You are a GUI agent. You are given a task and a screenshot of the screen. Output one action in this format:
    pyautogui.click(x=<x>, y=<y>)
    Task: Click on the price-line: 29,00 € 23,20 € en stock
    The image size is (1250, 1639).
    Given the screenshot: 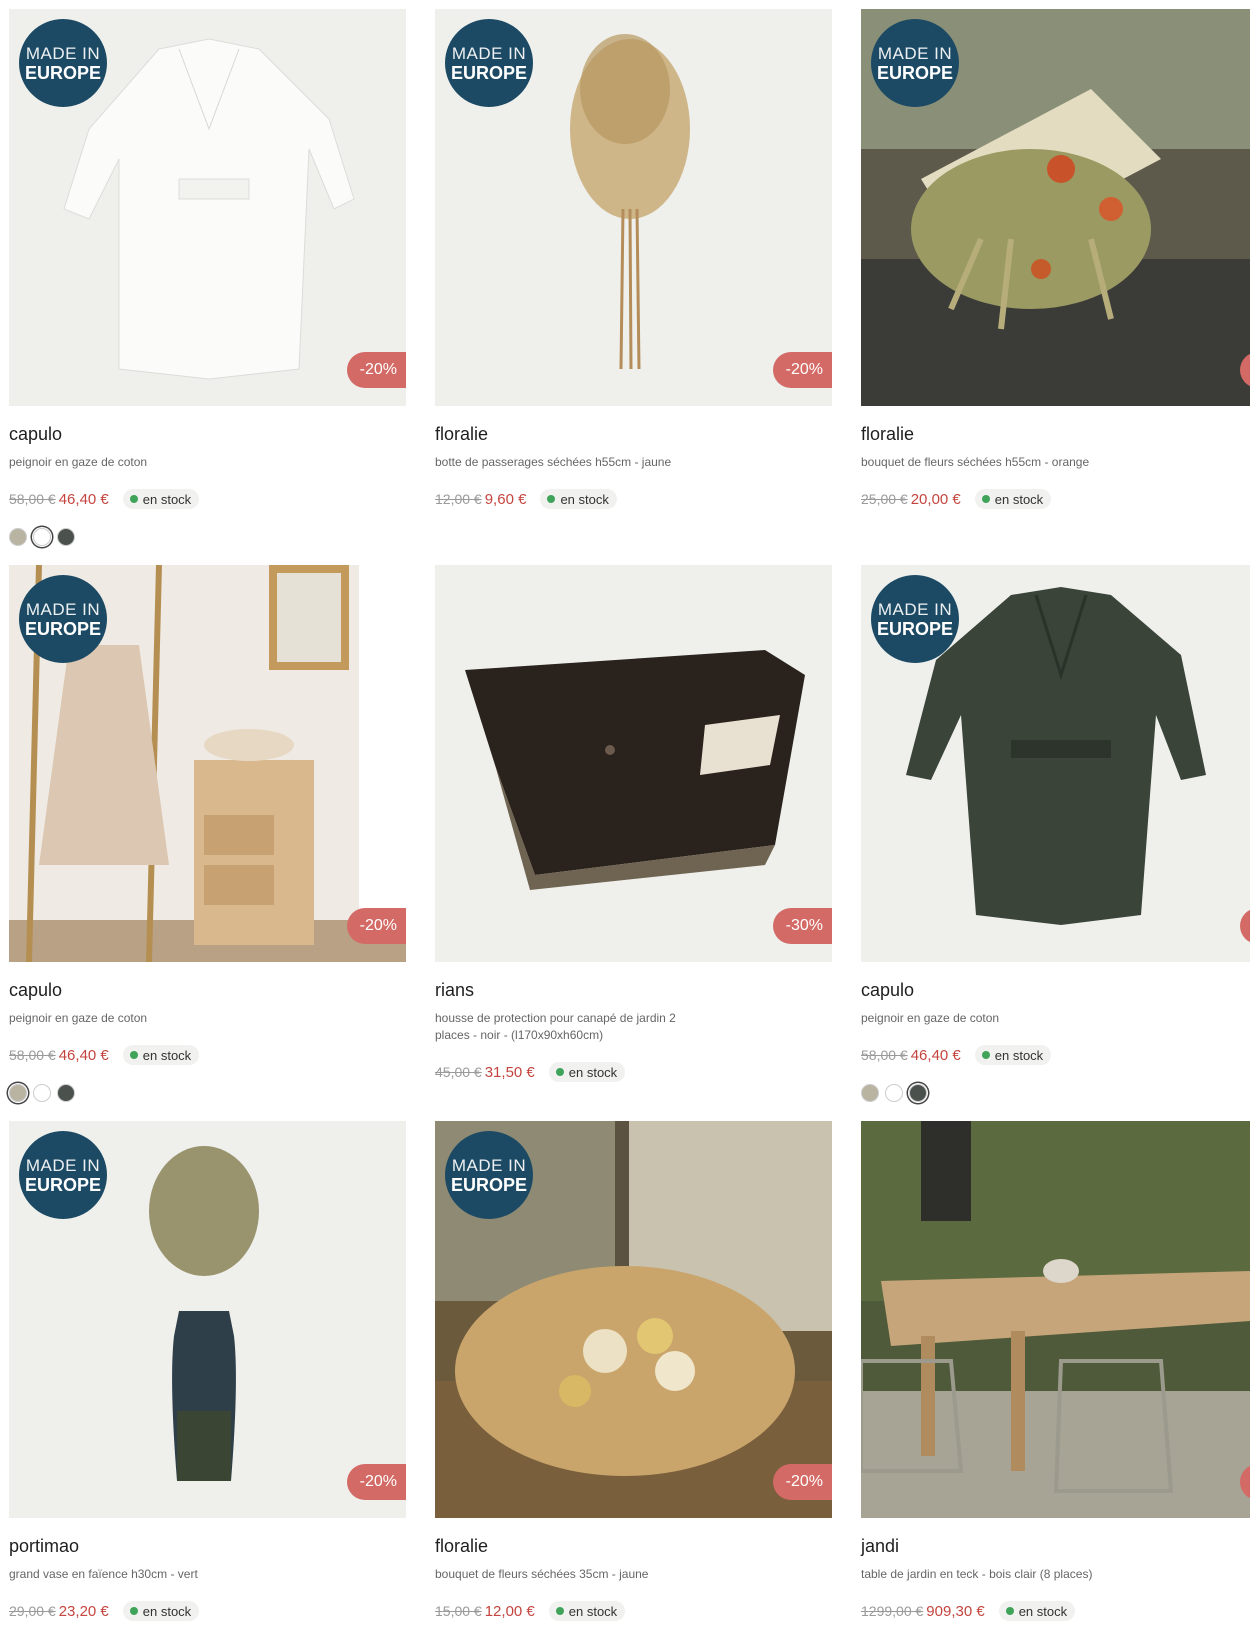 What is the action you would take?
    pyautogui.click(x=207, y=1611)
    